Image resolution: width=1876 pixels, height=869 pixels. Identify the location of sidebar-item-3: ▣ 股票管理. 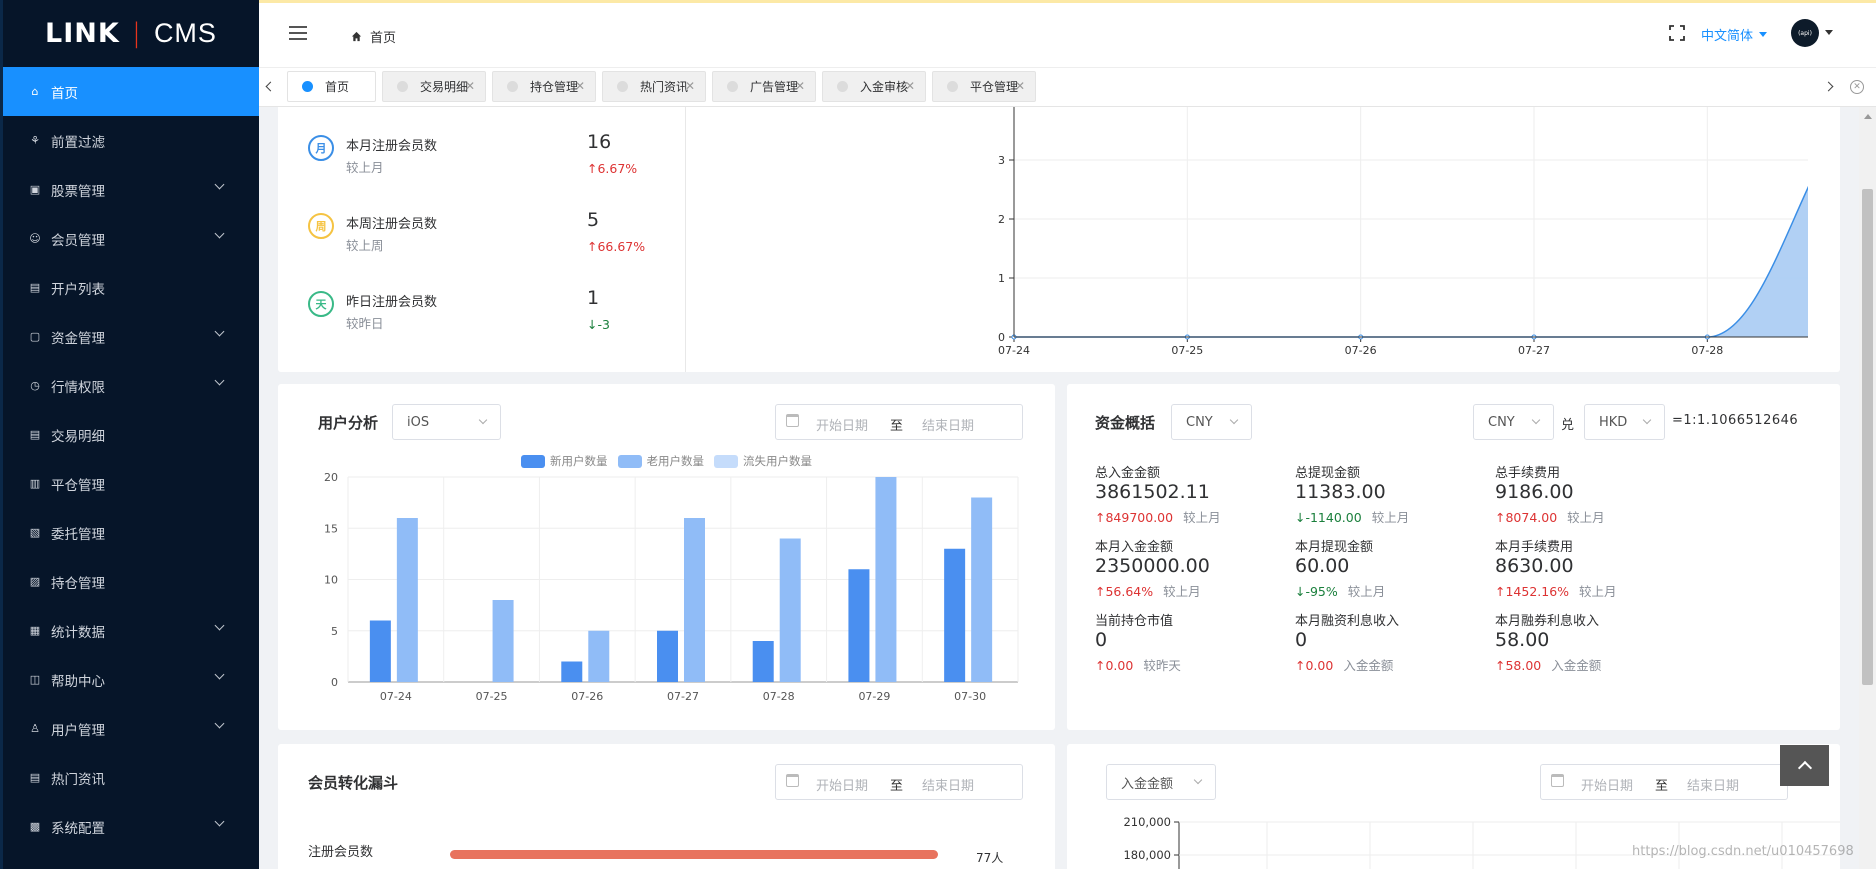
(131, 189).